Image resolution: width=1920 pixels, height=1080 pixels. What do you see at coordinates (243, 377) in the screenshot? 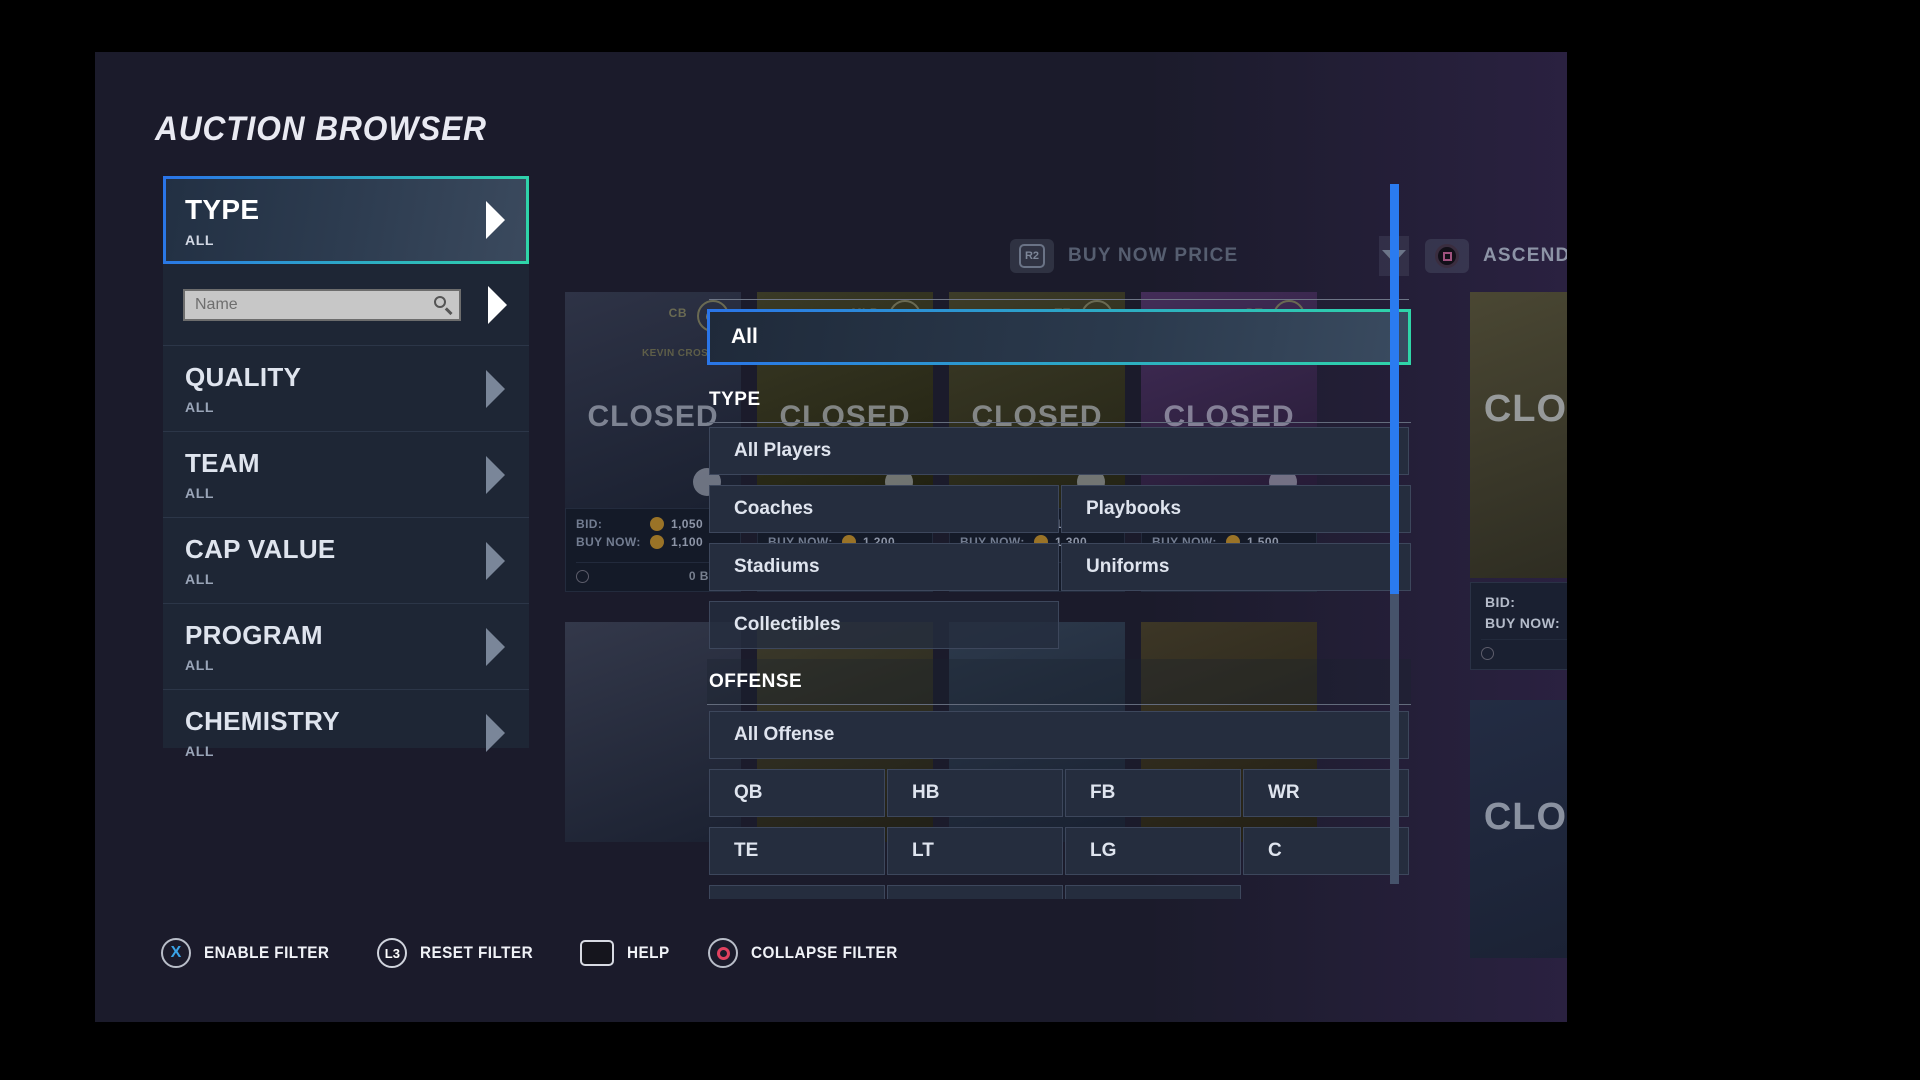
I see `filter-item-title: QUALITY` at bounding box center [243, 377].